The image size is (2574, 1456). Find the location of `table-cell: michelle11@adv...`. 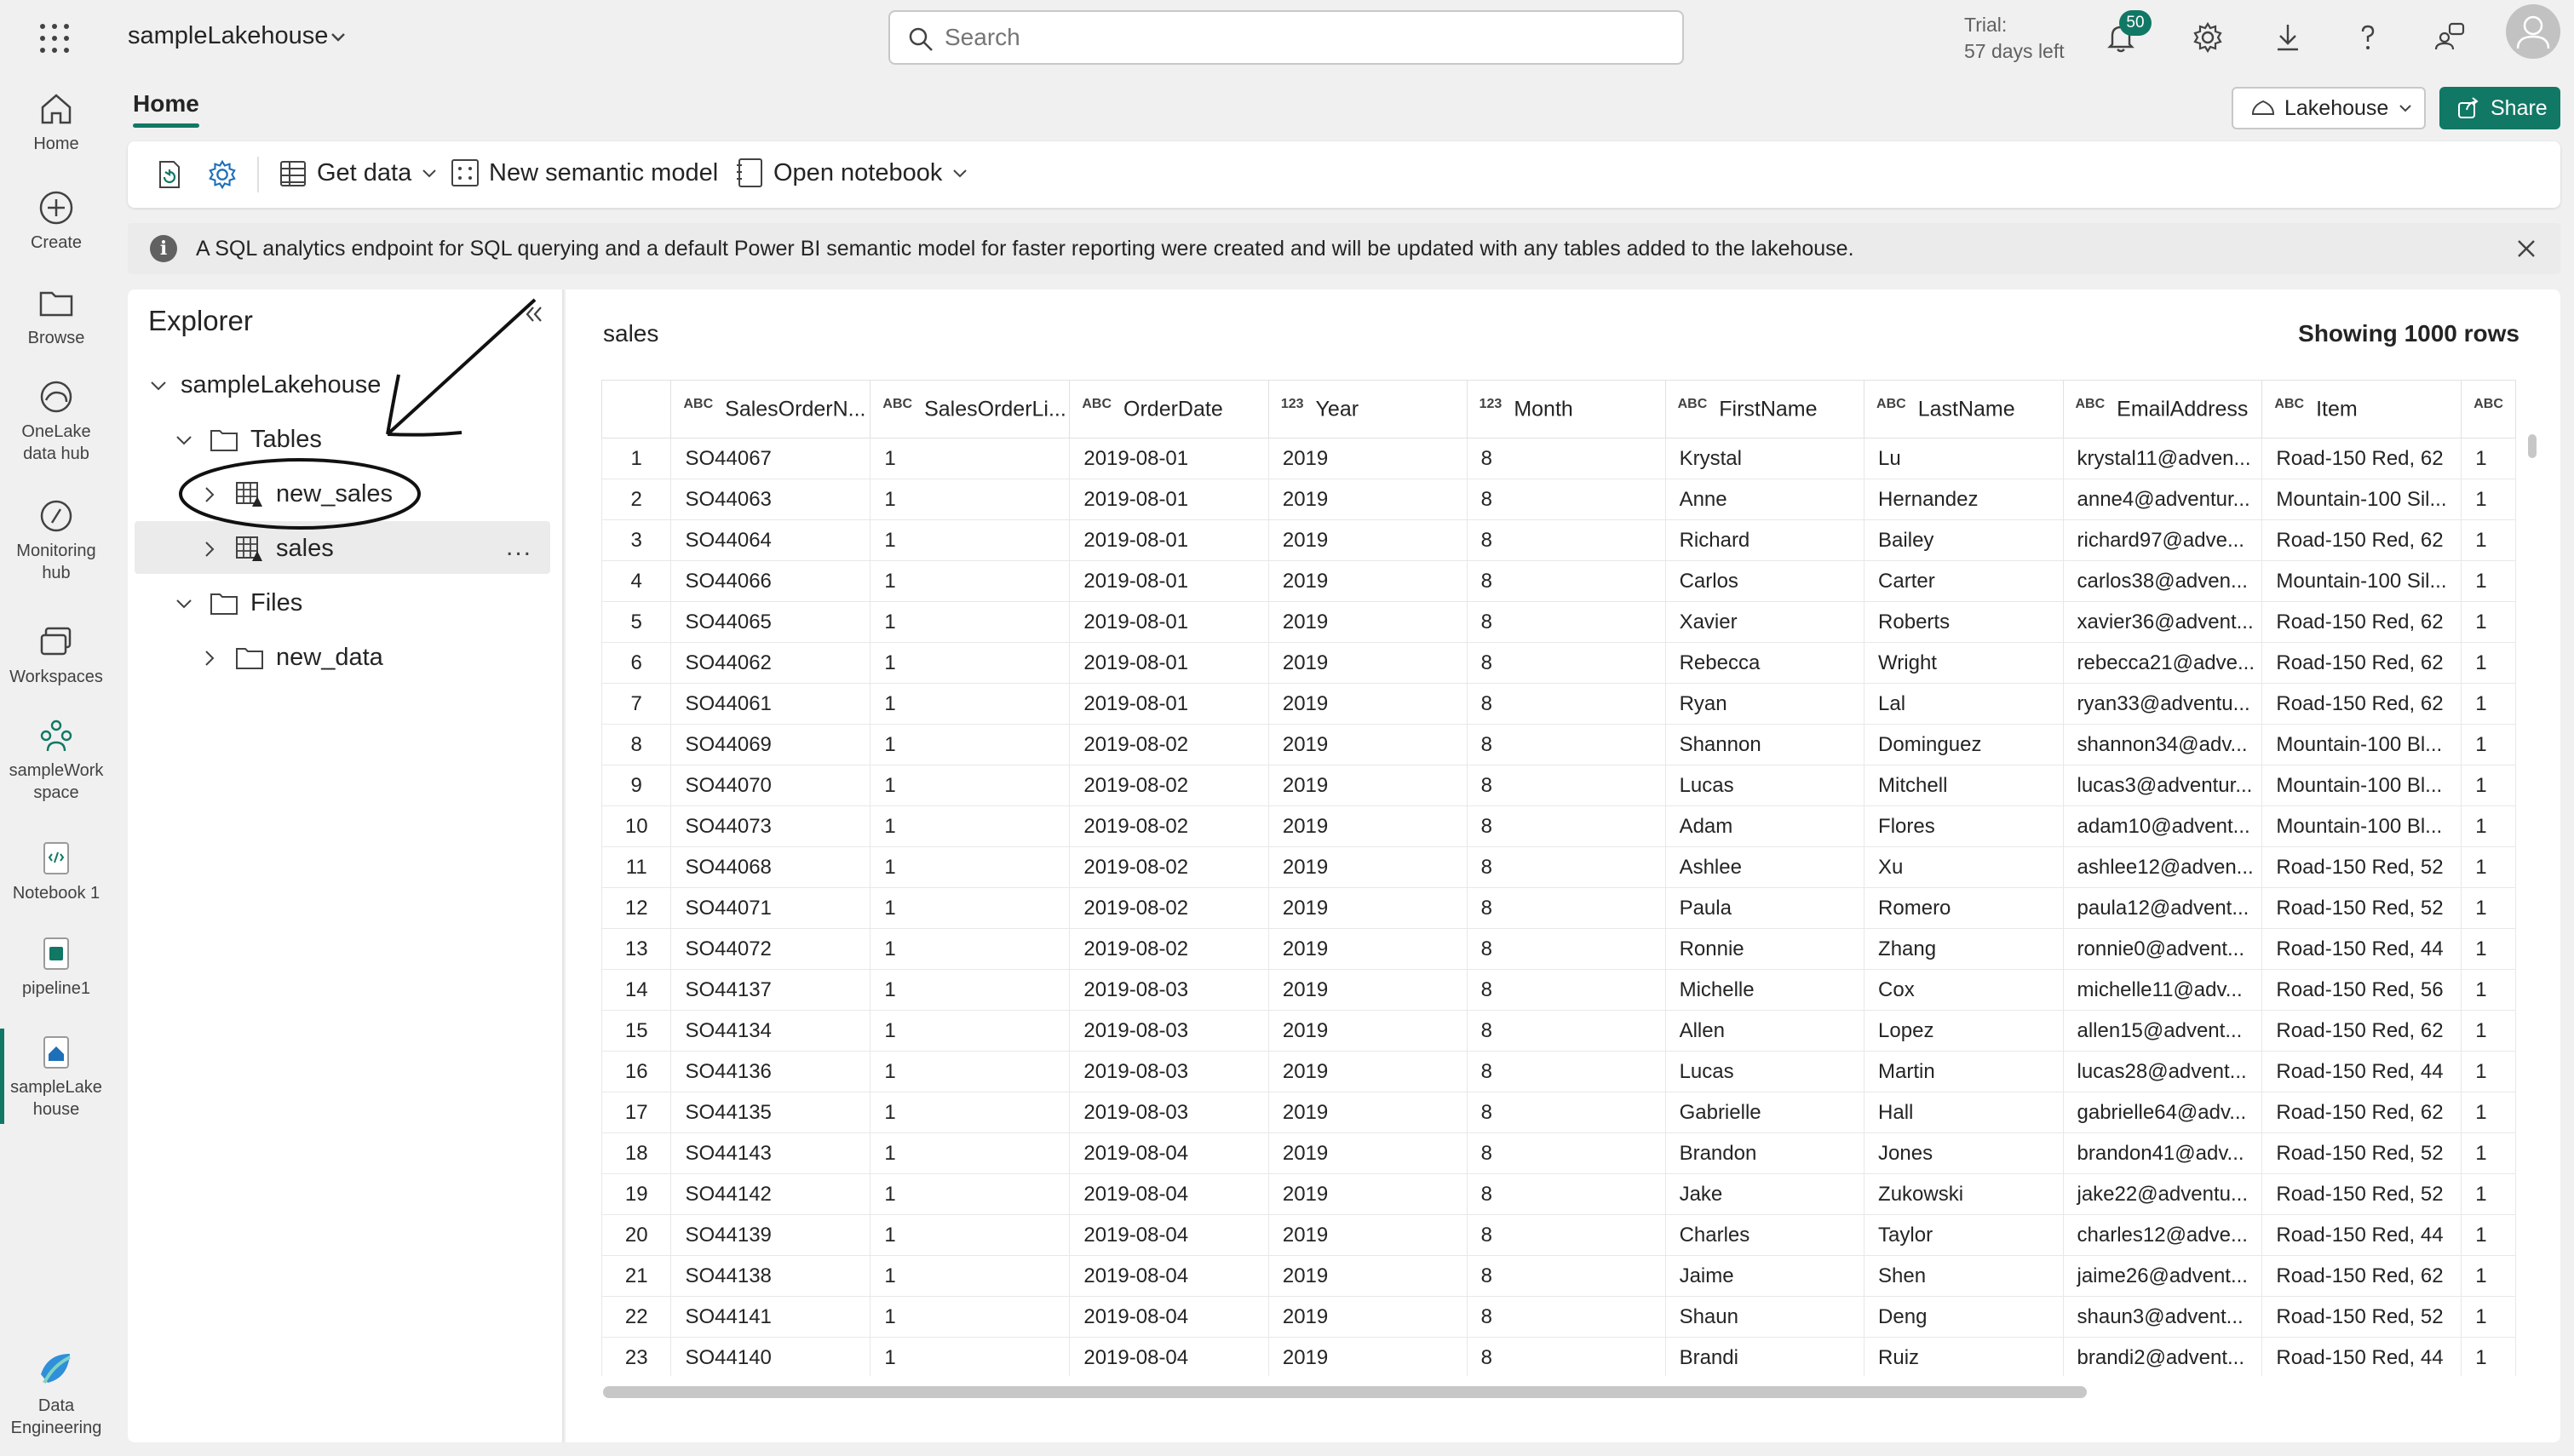

table-cell: michelle11@adv... is located at coordinates (2162, 990).